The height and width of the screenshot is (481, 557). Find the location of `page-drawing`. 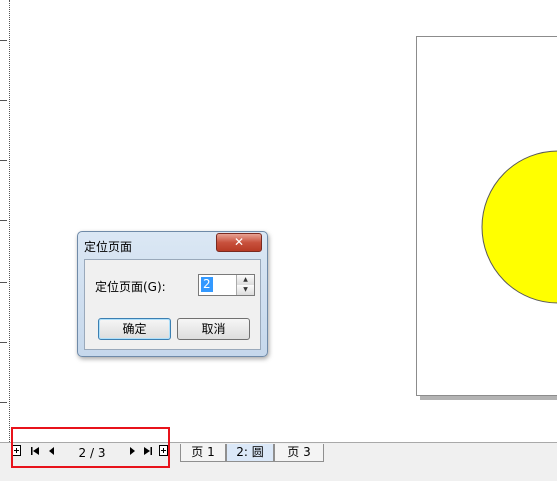

page-drawing is located at coordinates (519, 227).